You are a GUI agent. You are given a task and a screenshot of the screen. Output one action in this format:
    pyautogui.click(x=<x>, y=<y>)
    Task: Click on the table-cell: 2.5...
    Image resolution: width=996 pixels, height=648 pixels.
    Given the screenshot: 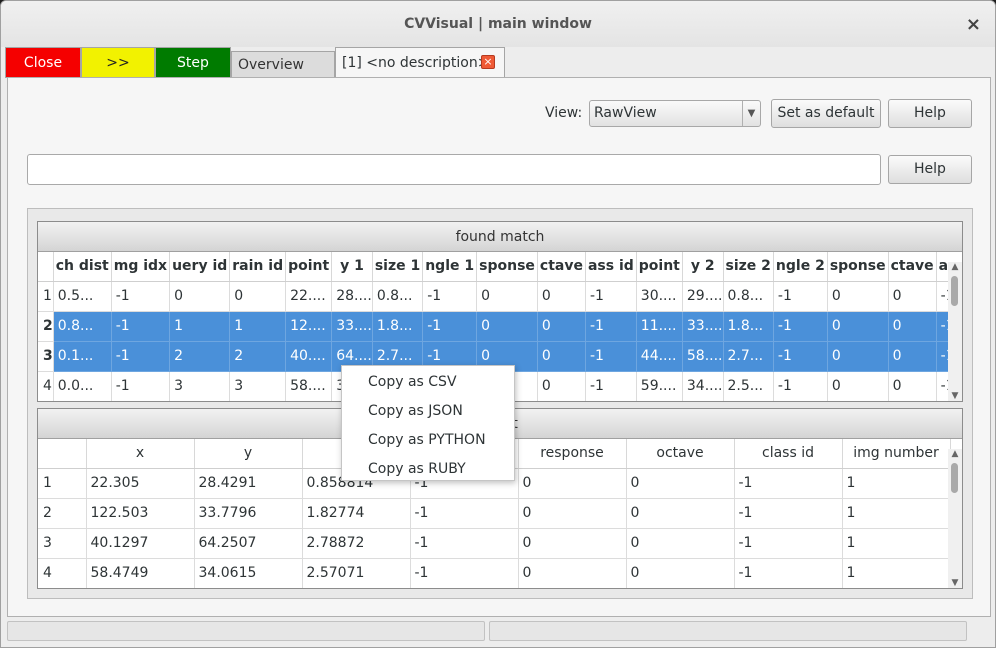 What is the action you would take?
    pyautogui.click(x=748, y=386)
    